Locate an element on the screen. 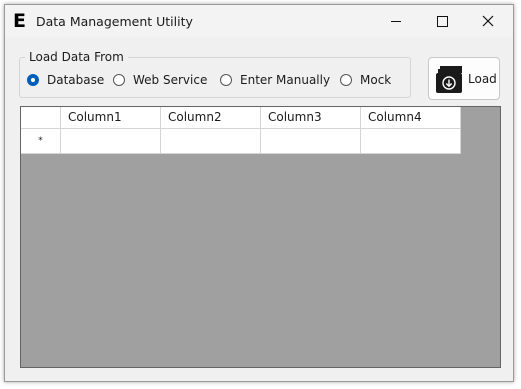 The image size is (521, 389). load-button: Load is located at coordinates (464, 78).